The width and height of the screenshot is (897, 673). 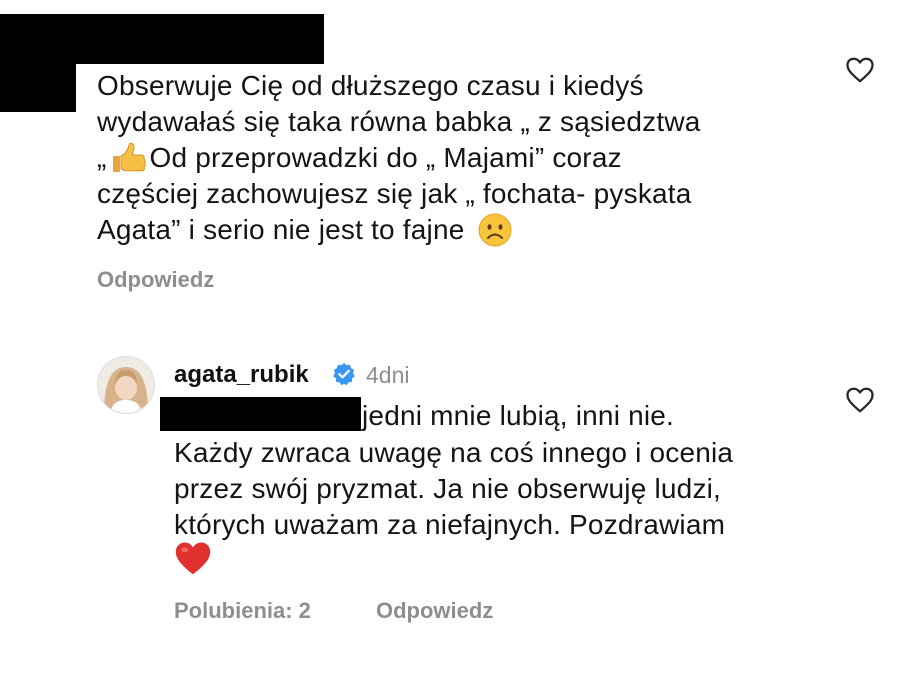 I want to click on frowning-face-emoji-icon, so click(x=494, y=230).